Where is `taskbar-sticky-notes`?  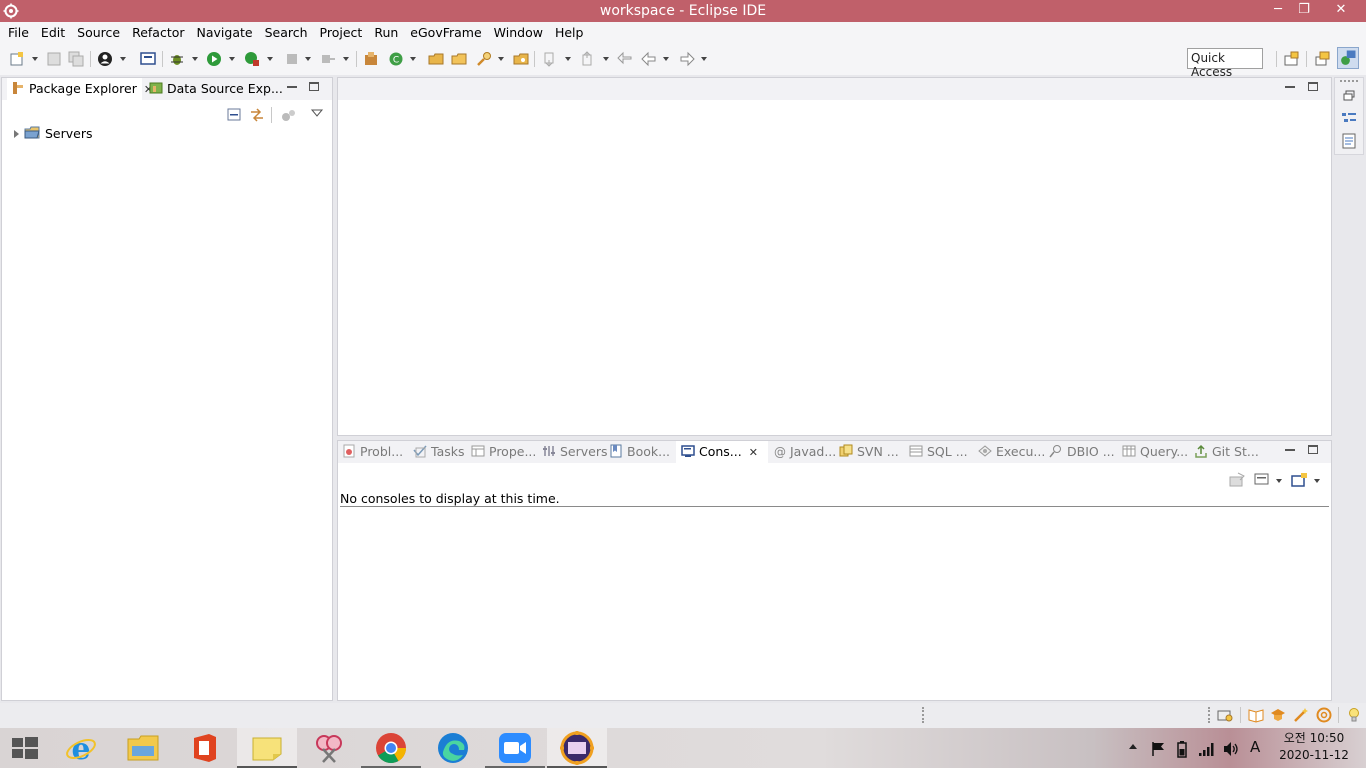 taskbar-sticky-notes is located at coordinates (267, 748).